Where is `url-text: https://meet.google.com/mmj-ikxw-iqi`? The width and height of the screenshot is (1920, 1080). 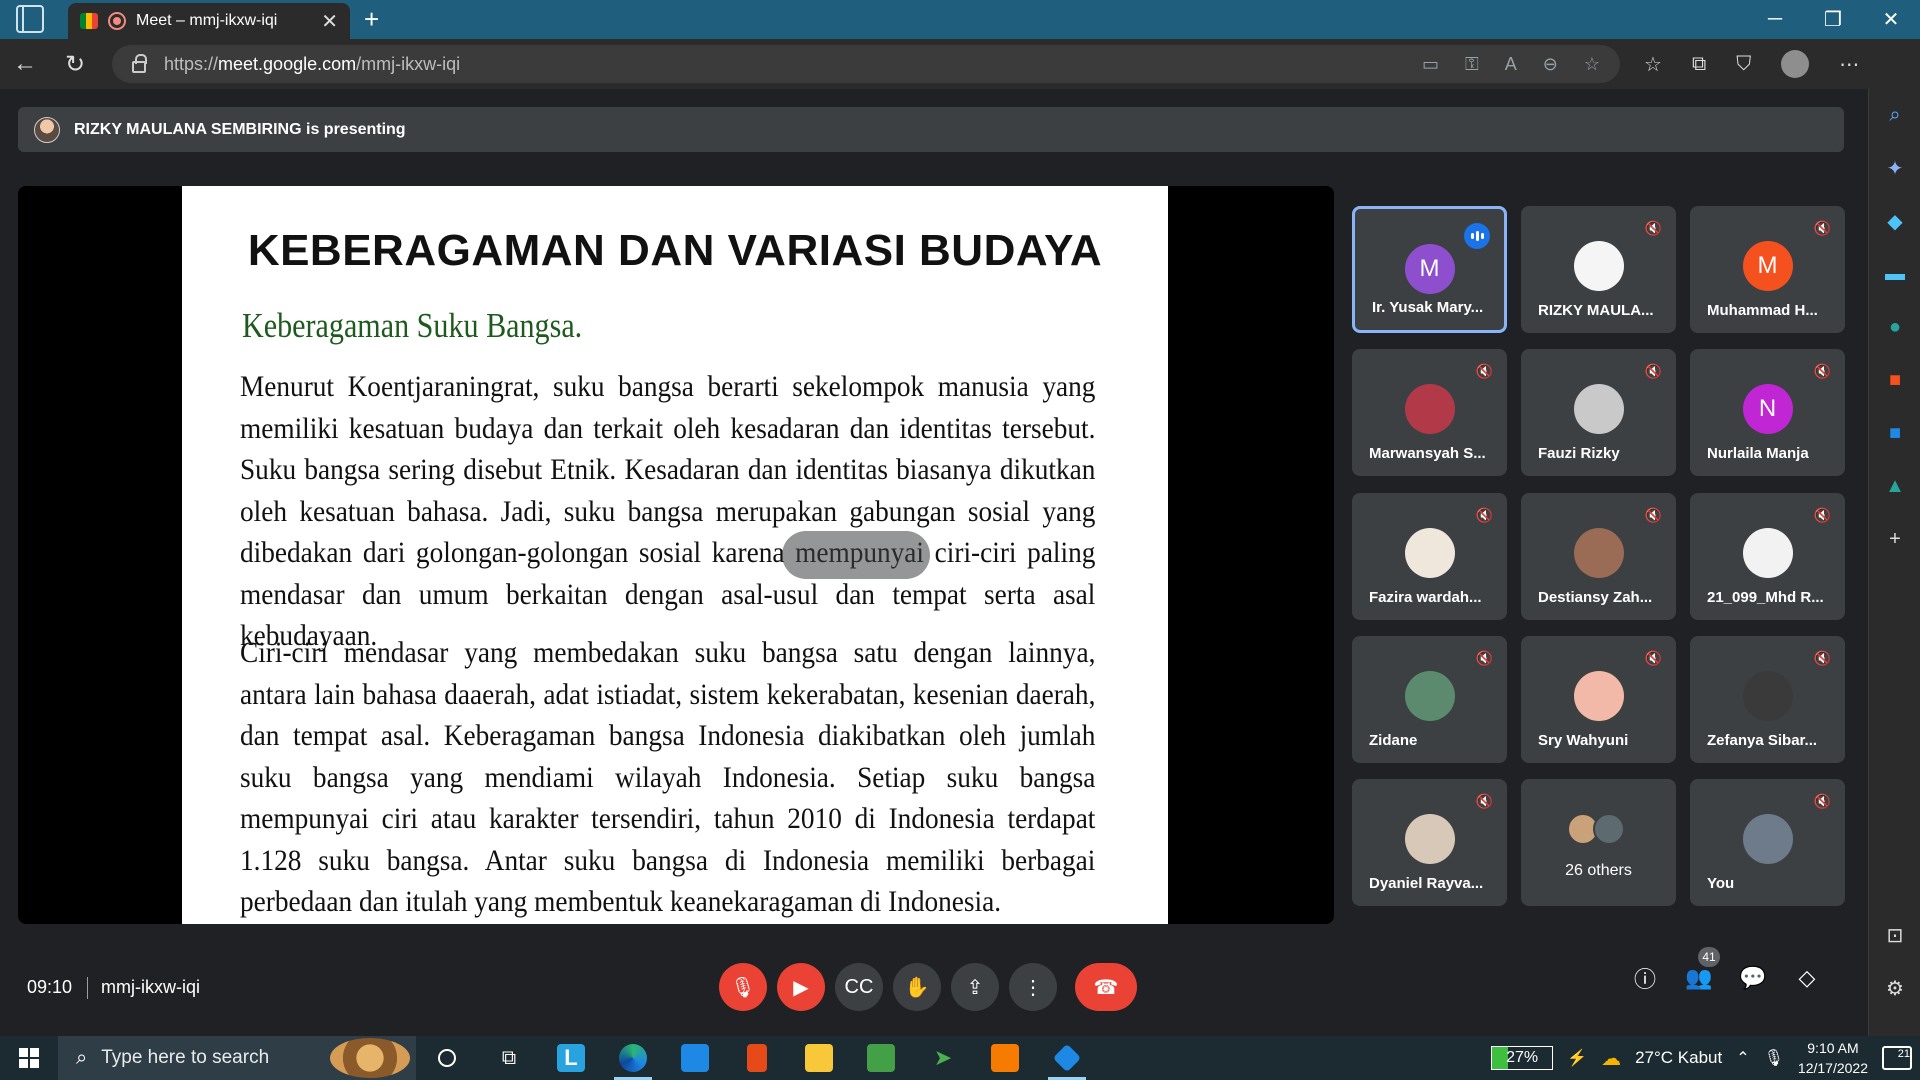 url-text: https://meet.google.com/mmj-ikxw-iqi is located at coordinates (312, 64).